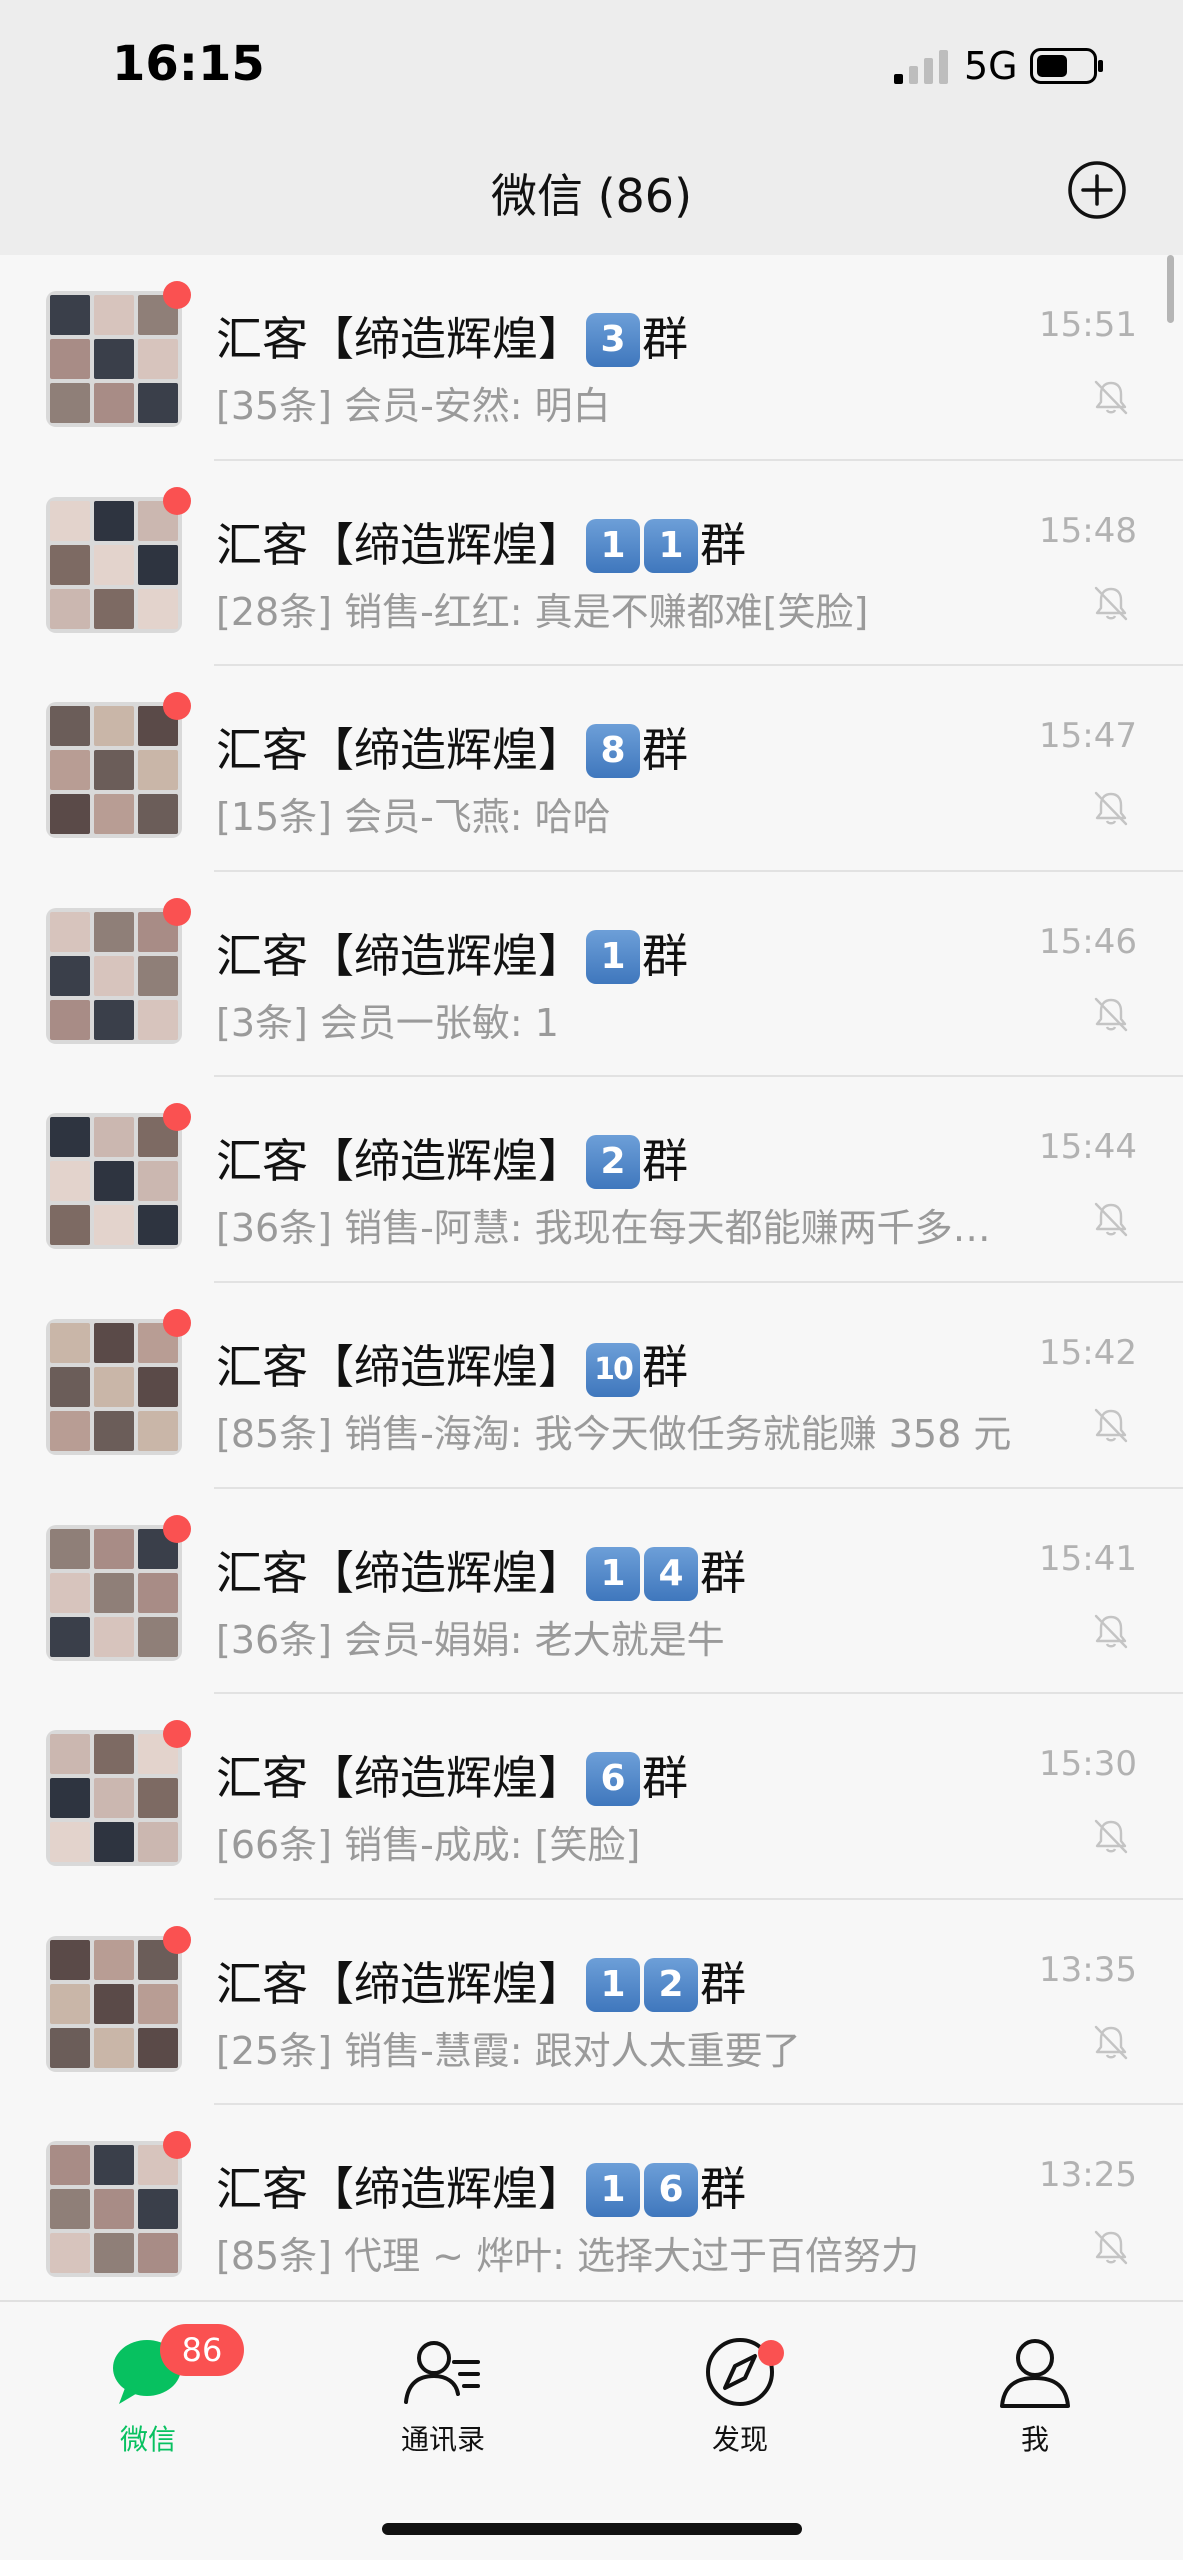  Describe the element at coordinates (591, 196) in the screenshot. I see `page-title: 微信 (86)` at that location.